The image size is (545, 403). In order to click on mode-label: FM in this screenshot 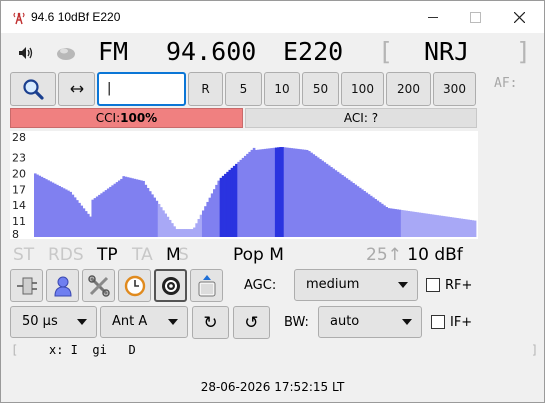, I will do `click(113, 51)`.